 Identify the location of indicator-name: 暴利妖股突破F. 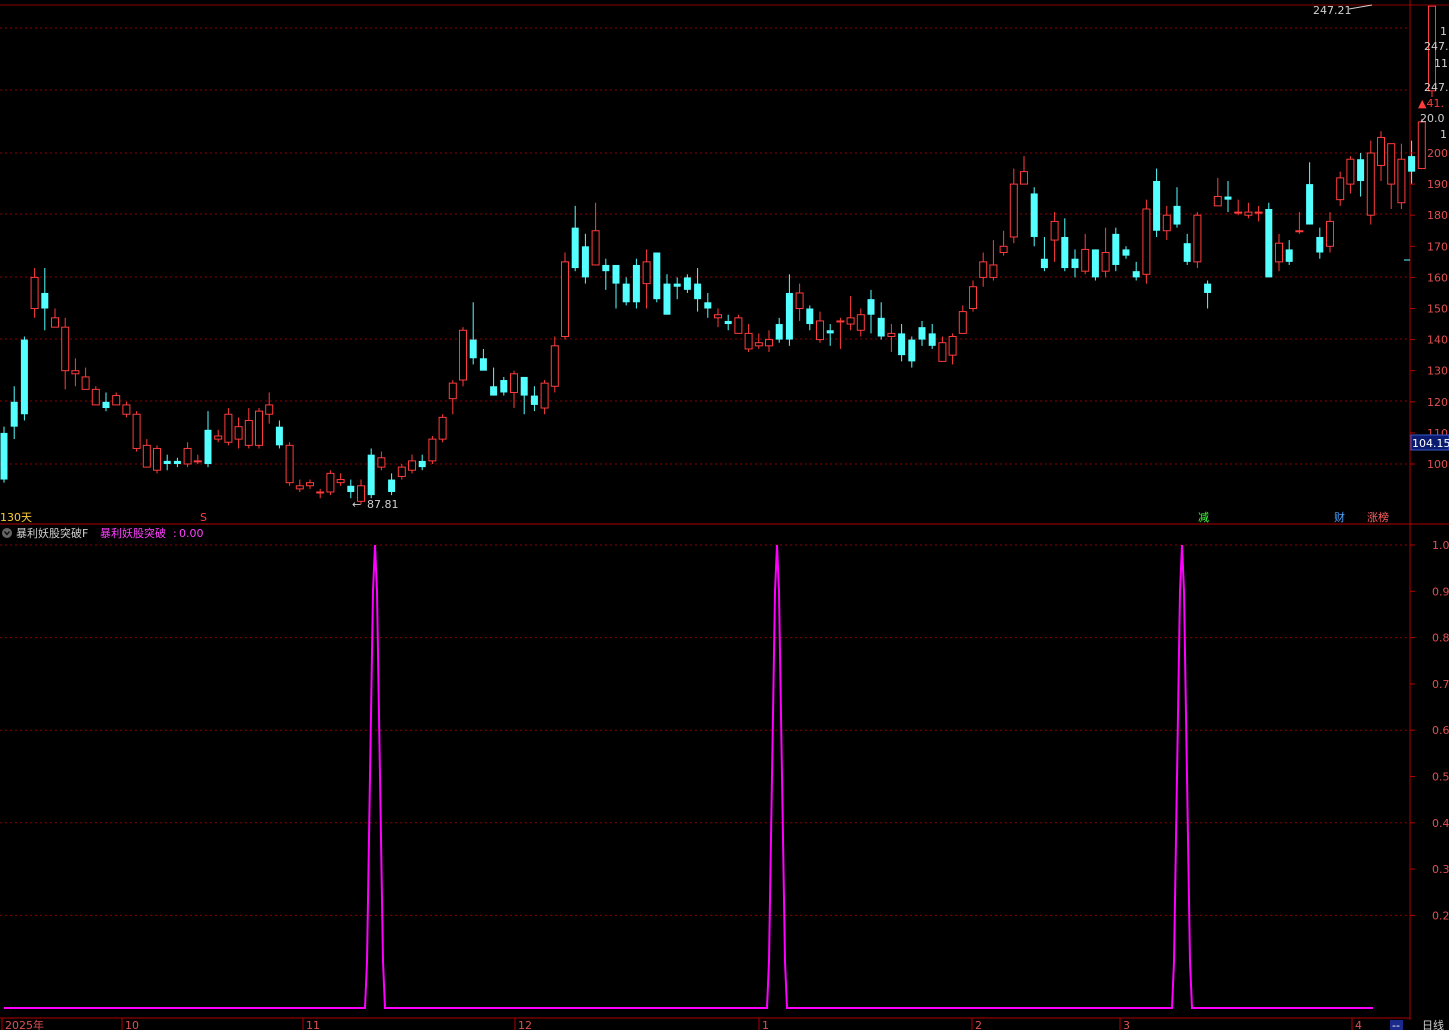
(52, 533).